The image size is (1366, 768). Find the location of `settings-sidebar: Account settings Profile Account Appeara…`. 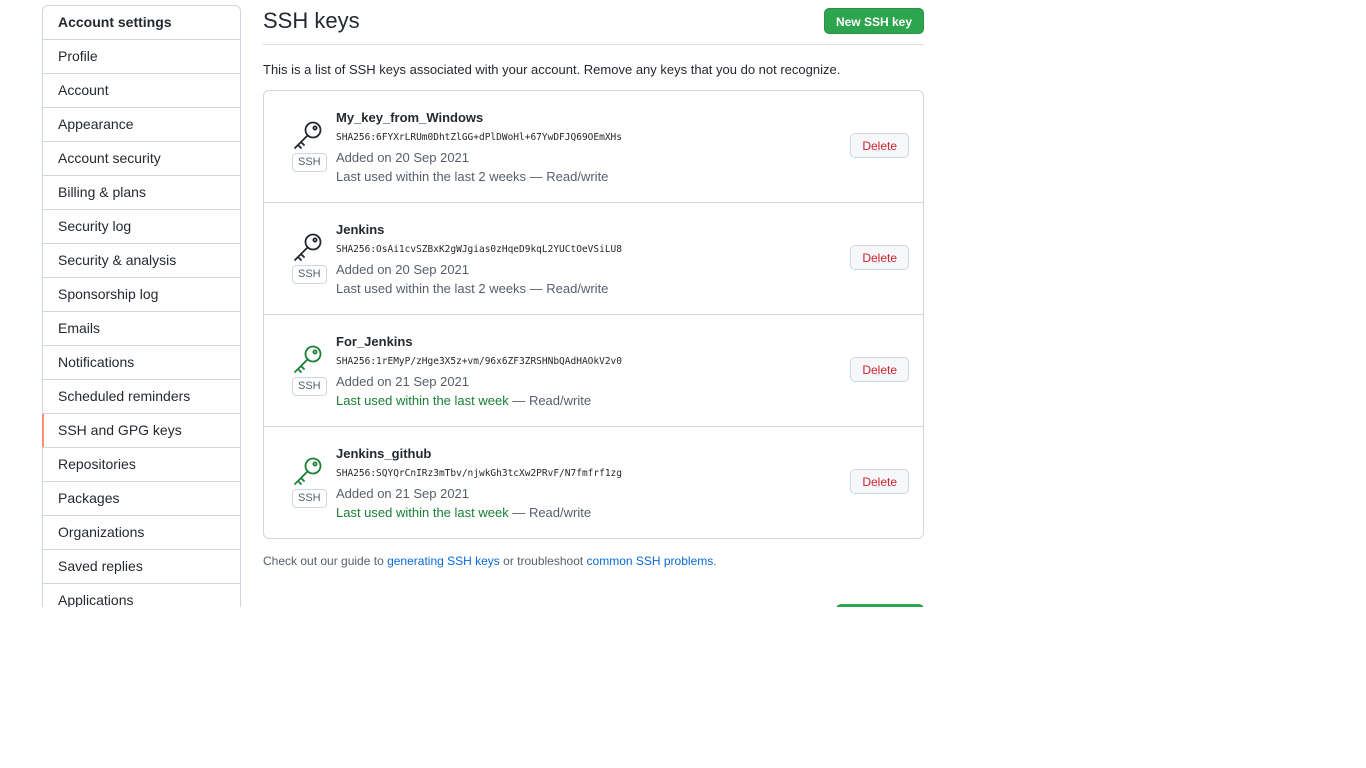

settings-sidebar: Account settings Profile Account Appeara… is located at coordinates (141, 306).